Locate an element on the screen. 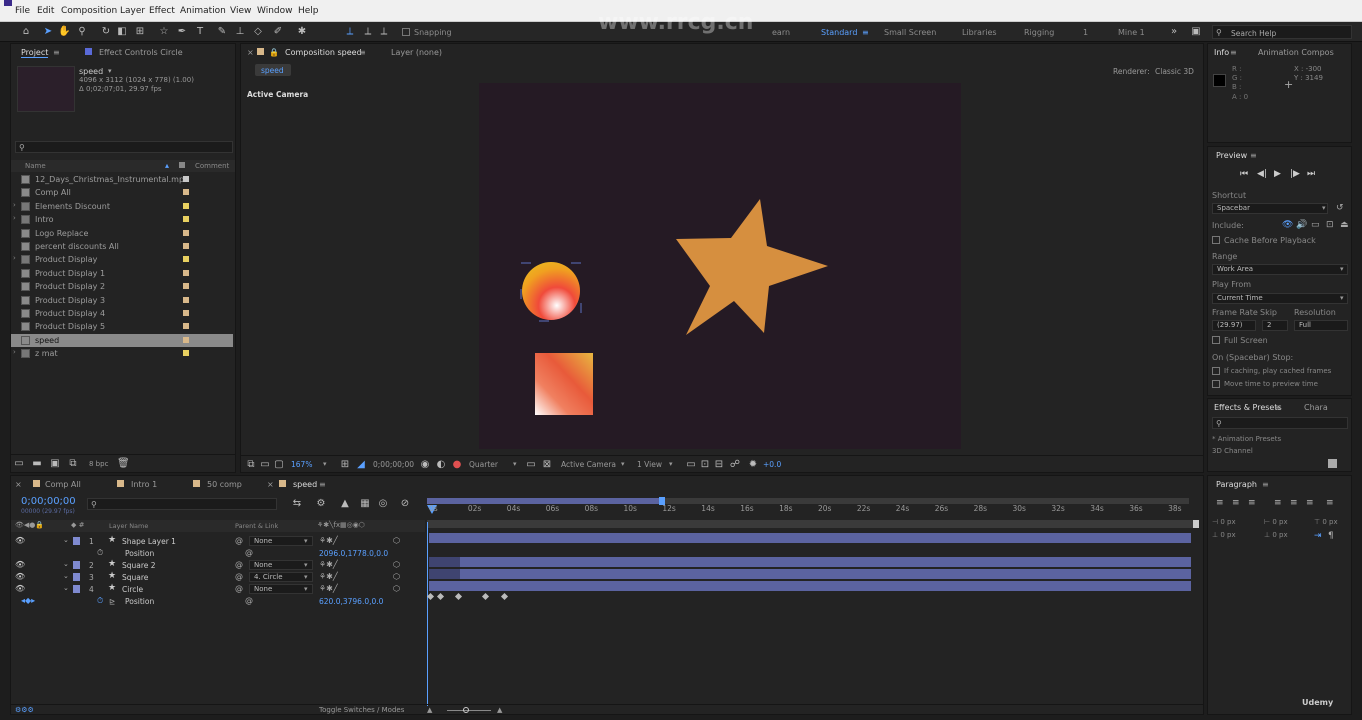 The image size is (1362, 720). stopwatch-icon: ⏱ is located at coordinates (100, 601).